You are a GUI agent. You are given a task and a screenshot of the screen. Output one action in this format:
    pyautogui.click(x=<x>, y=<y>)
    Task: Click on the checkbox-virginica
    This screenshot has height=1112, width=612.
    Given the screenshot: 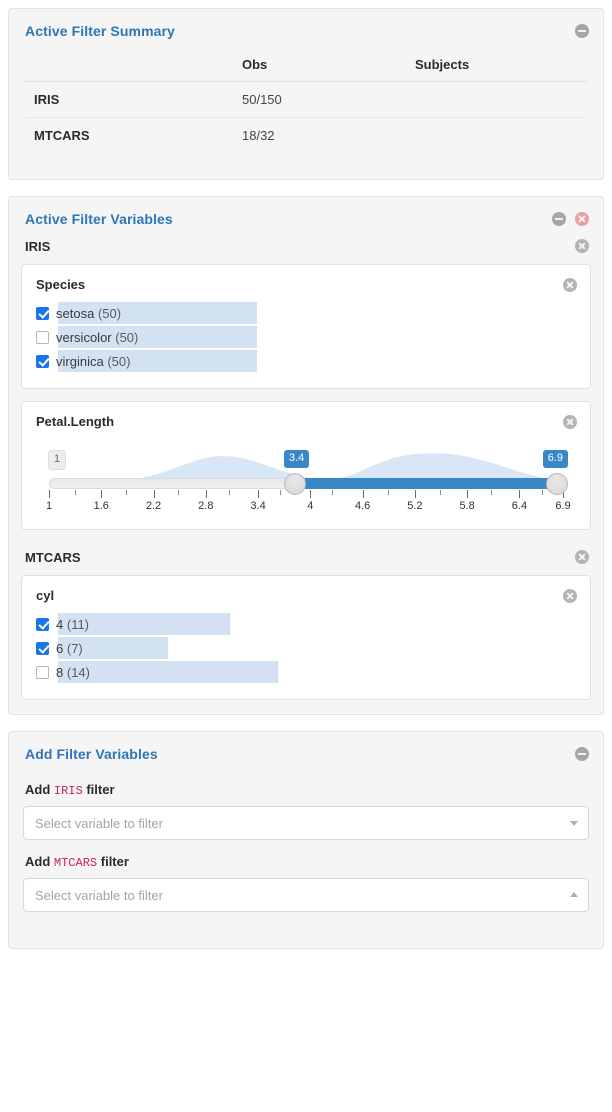 What is the action you would take?
    pyautogui.click(x=42, y=361)
    